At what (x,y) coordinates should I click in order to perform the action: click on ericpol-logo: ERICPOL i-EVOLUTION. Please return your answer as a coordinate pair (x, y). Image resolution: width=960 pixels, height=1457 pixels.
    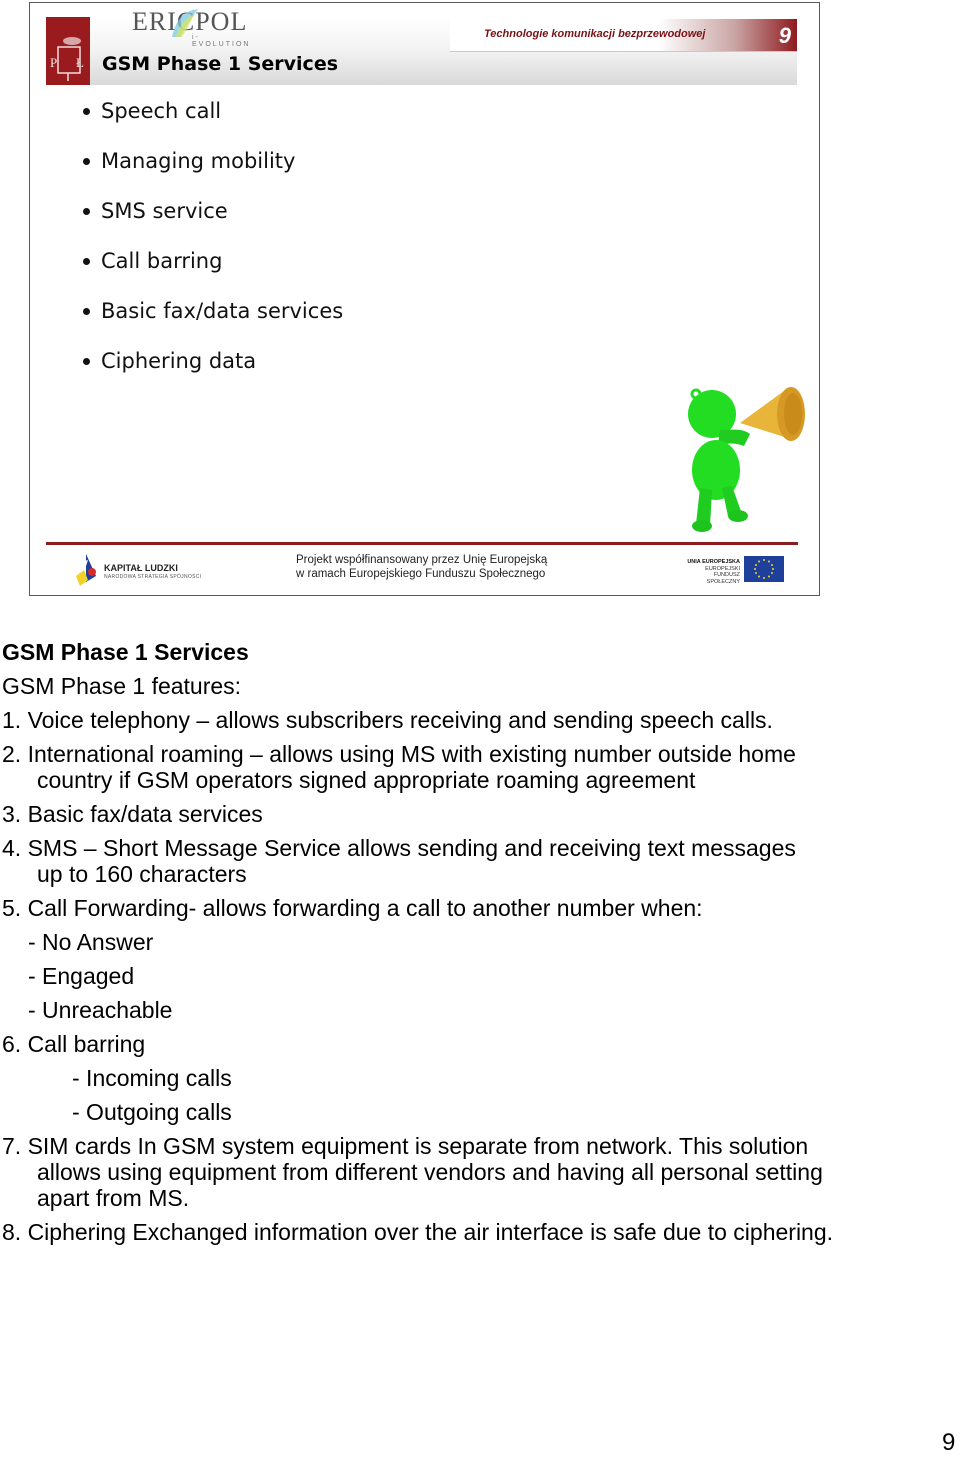
    Looking at the image, I should click on (190, 27).